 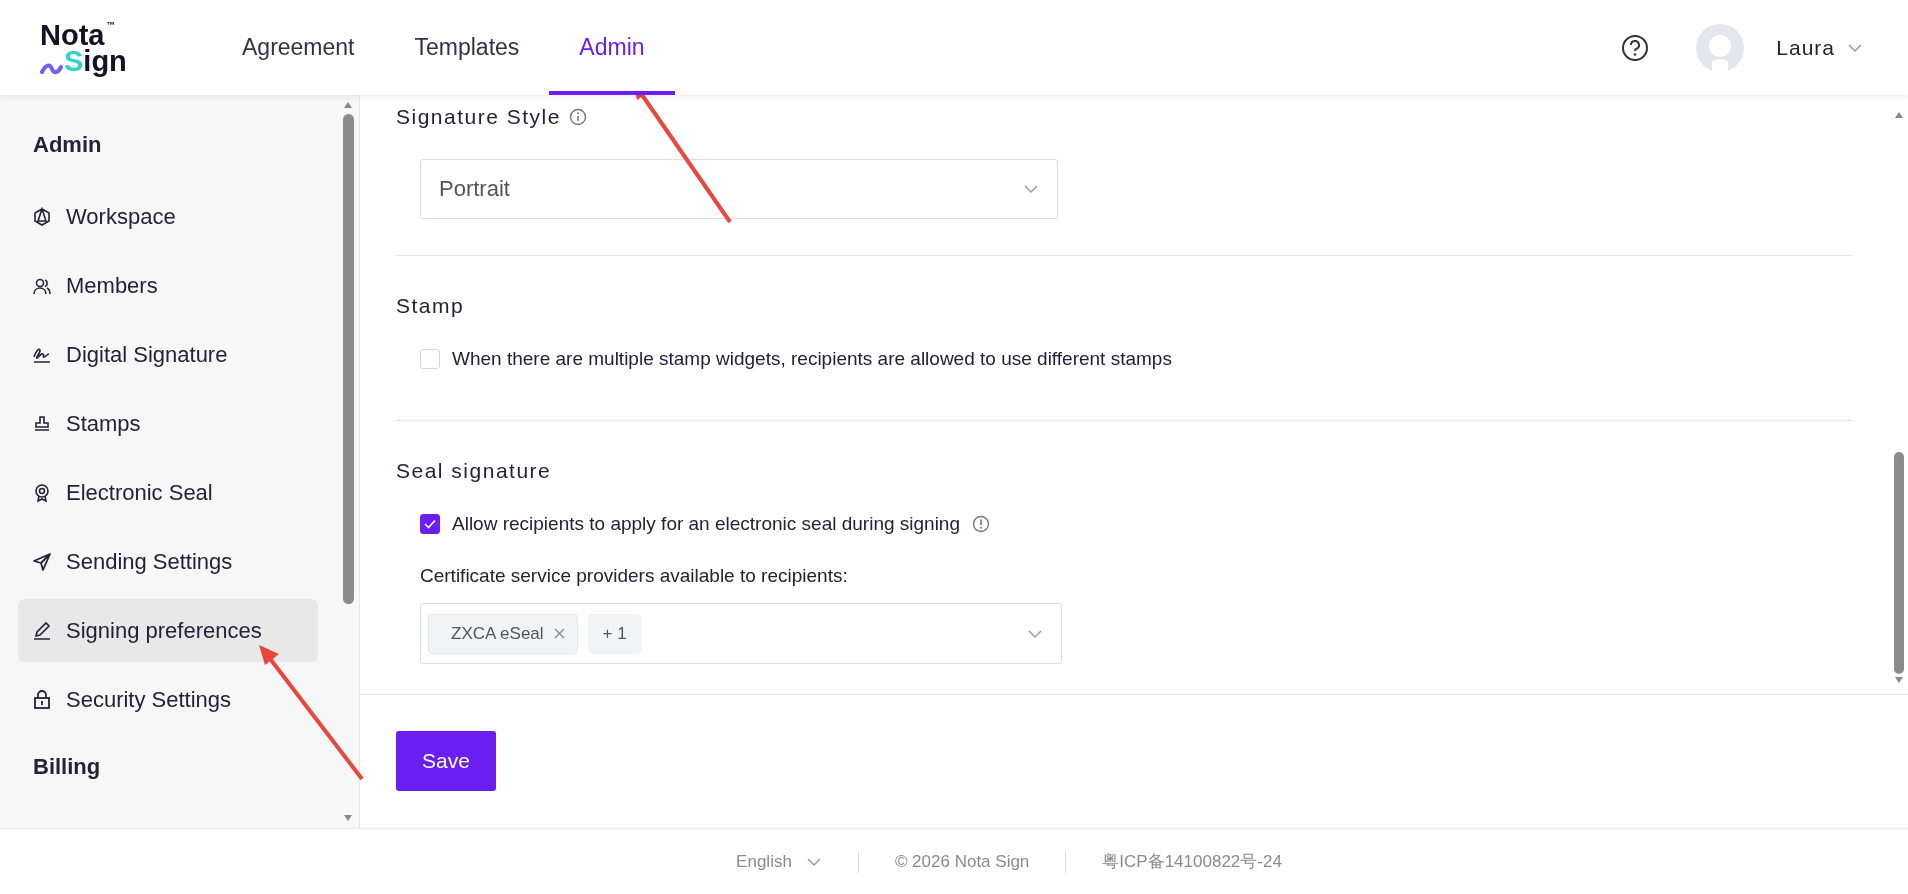 I want to click on sidebar-heading: Billing, so click(x=67, y=767).